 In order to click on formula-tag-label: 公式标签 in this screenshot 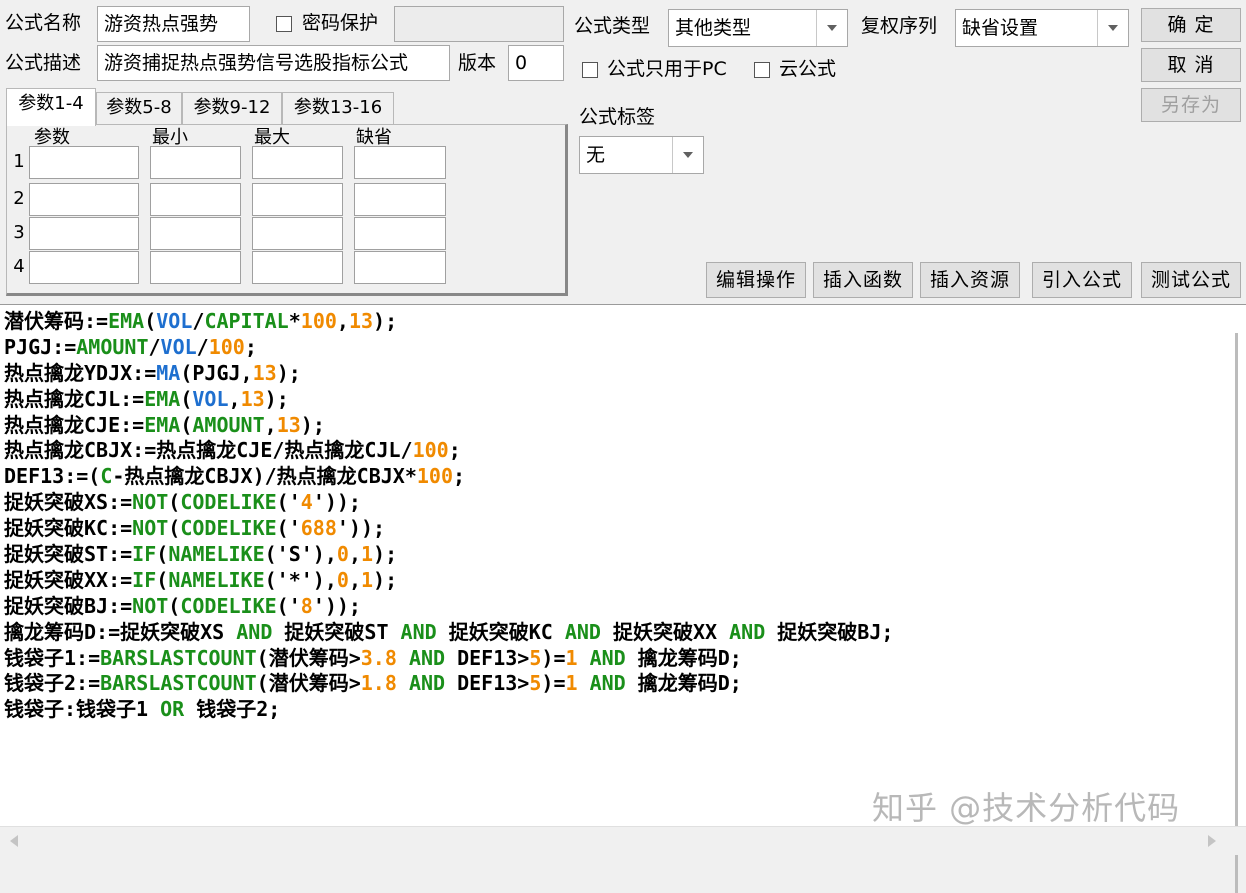, I will do `click(617, 117)`.